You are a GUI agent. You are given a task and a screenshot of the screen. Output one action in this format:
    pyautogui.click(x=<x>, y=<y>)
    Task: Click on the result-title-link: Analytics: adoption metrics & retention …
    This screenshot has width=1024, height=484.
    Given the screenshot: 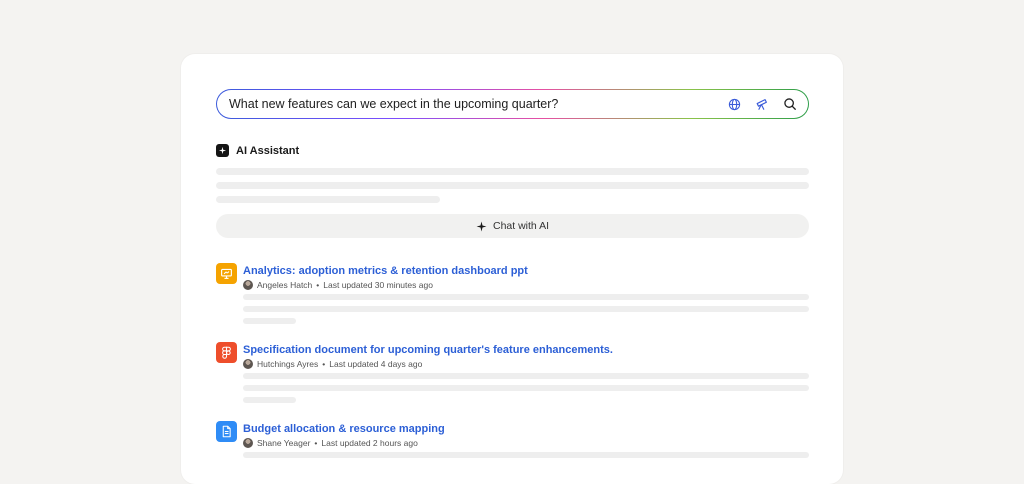 What is the action you would take?
    pyautogui.click(x=385, y=271)
    